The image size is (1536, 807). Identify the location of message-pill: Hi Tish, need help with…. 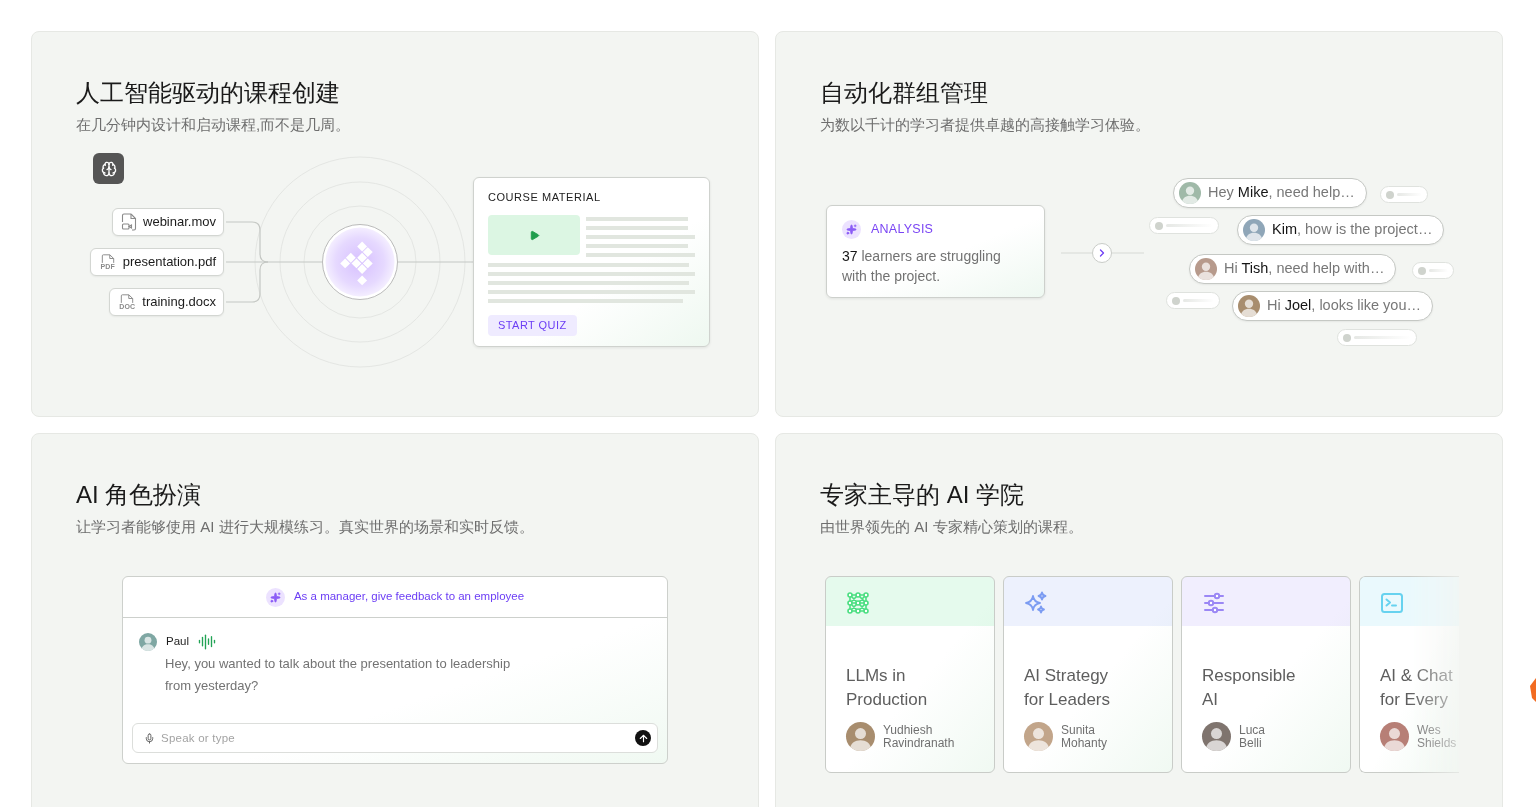
(1293, 269).